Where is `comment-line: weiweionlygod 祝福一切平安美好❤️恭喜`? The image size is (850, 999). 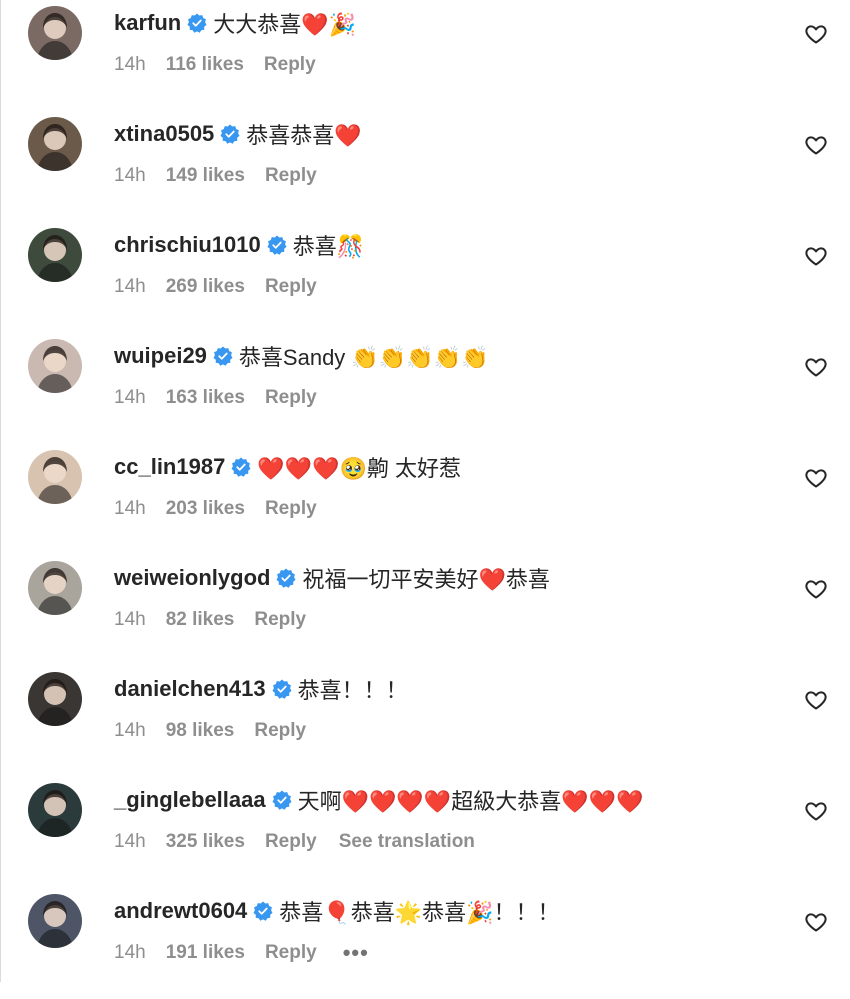 comment-line: weiweionlygod 祝福一切平安美好❤️恭喜 is located at coordinates (332, 578).